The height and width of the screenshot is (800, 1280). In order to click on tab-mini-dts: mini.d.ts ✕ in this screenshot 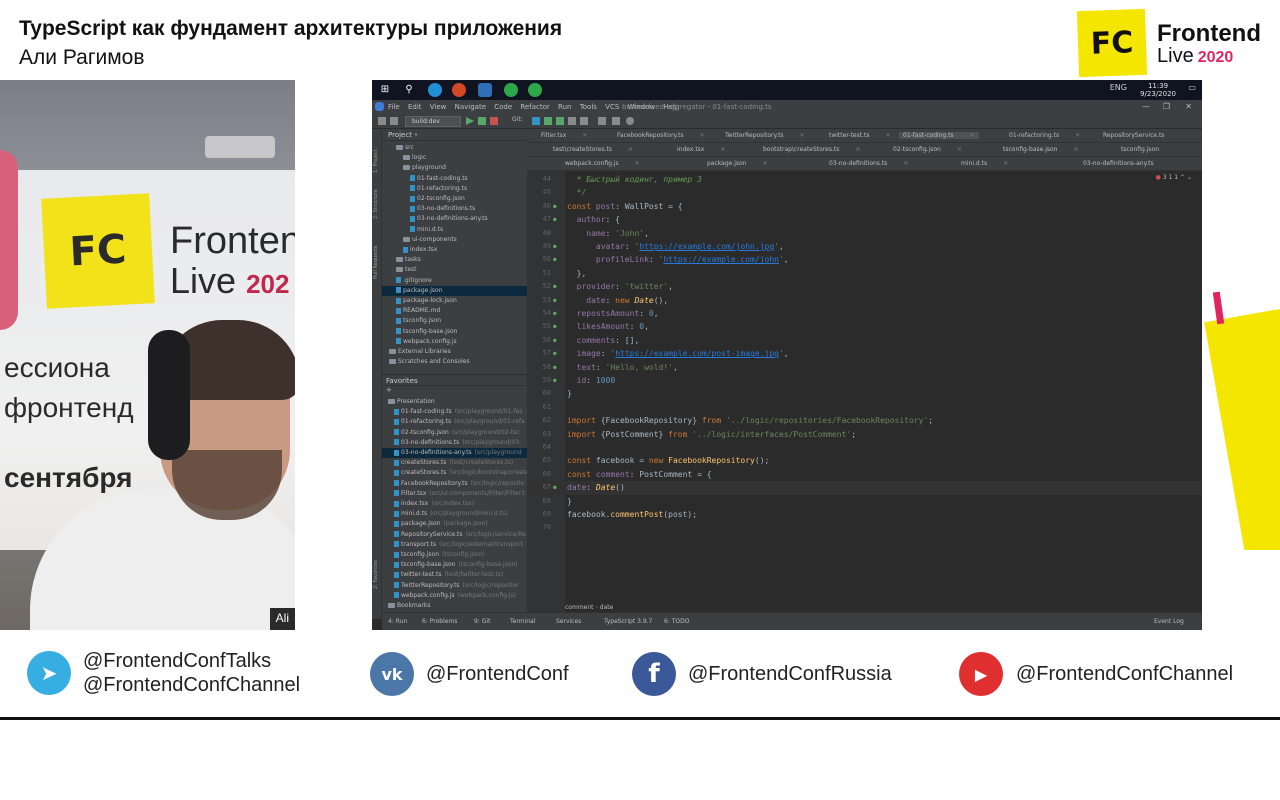, I will do `click(984, 163)`.